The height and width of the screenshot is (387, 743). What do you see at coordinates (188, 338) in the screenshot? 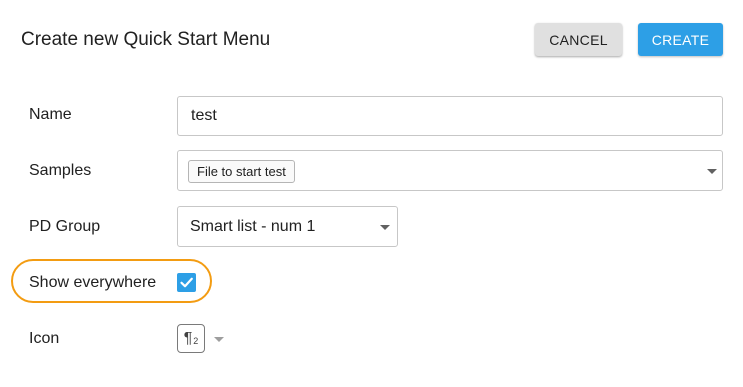
I see `icon-glyph: ¶` at bounding box center [188, 338].